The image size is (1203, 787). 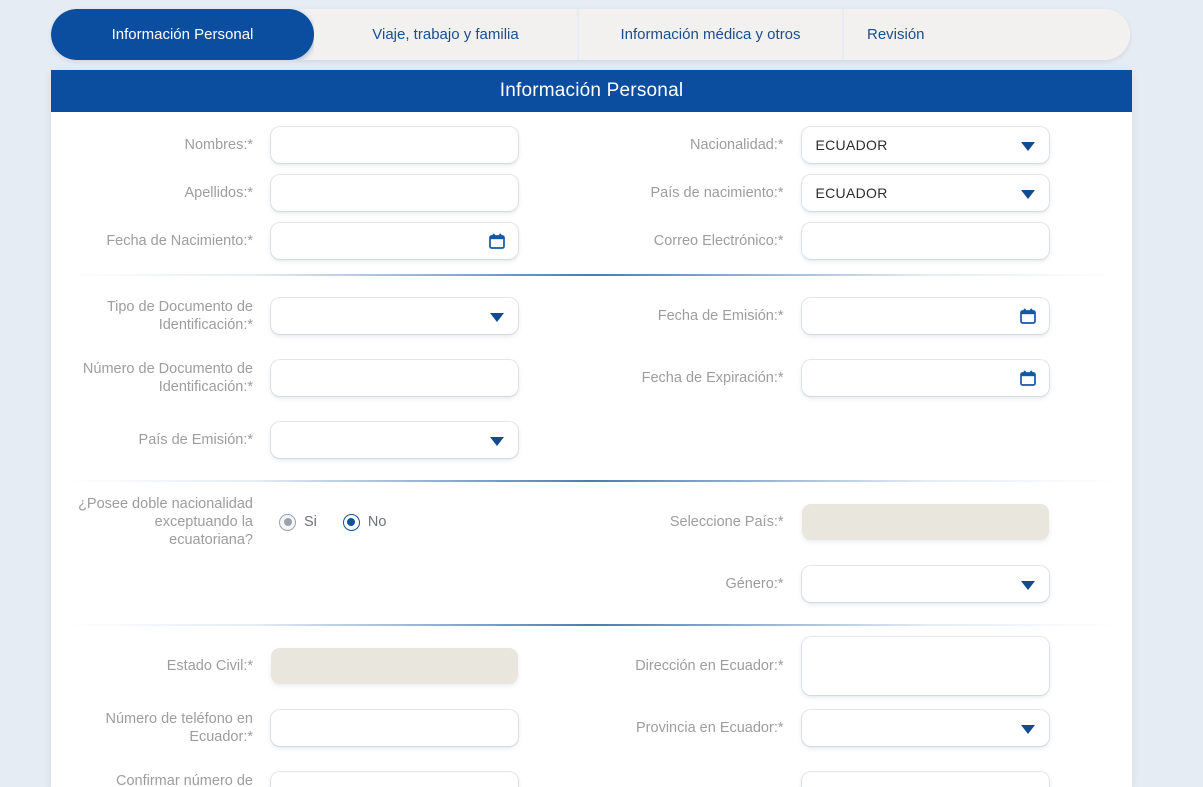 I want to click on label-pais-emision: País de Emisión:*, so click(x=195, y=440).